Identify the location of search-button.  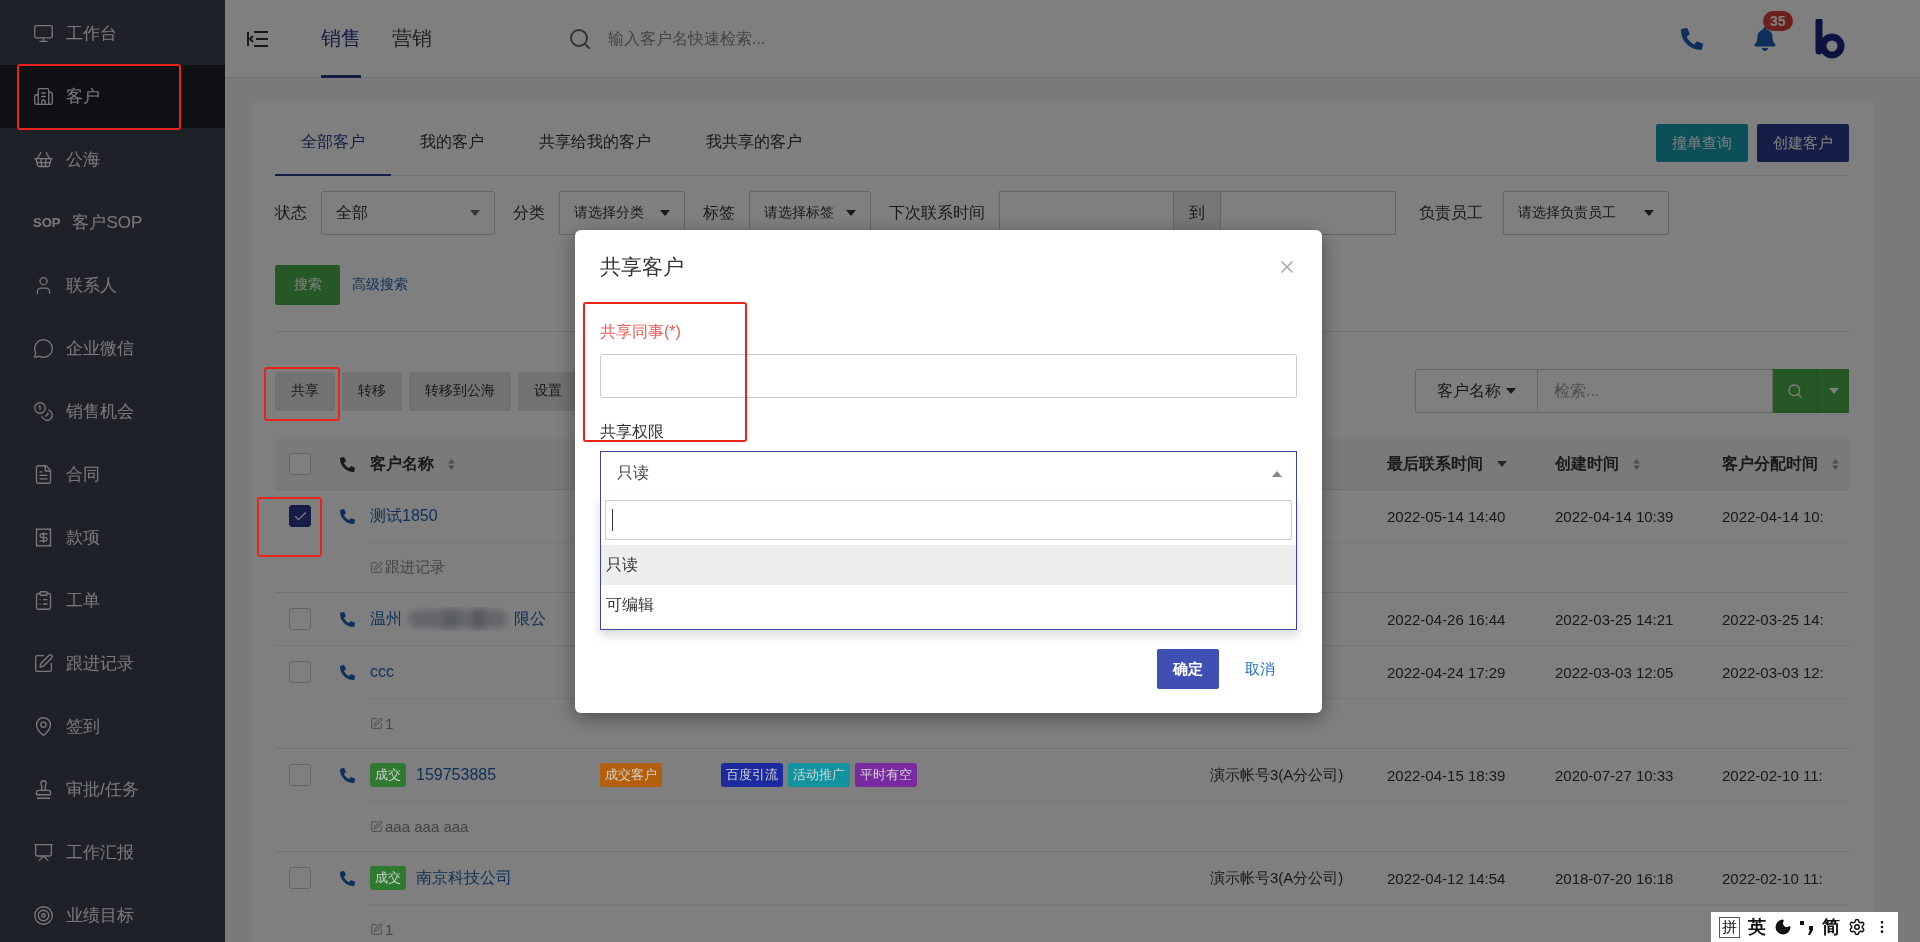
(1795, 391).